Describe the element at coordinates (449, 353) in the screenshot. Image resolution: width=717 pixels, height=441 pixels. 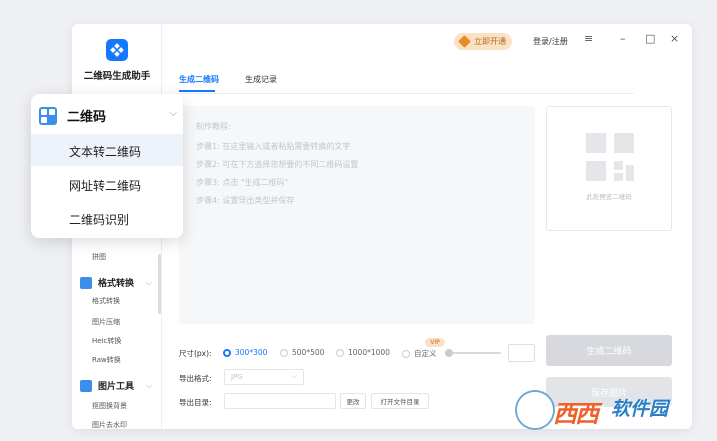
I see `size-slider-handle` at that location.